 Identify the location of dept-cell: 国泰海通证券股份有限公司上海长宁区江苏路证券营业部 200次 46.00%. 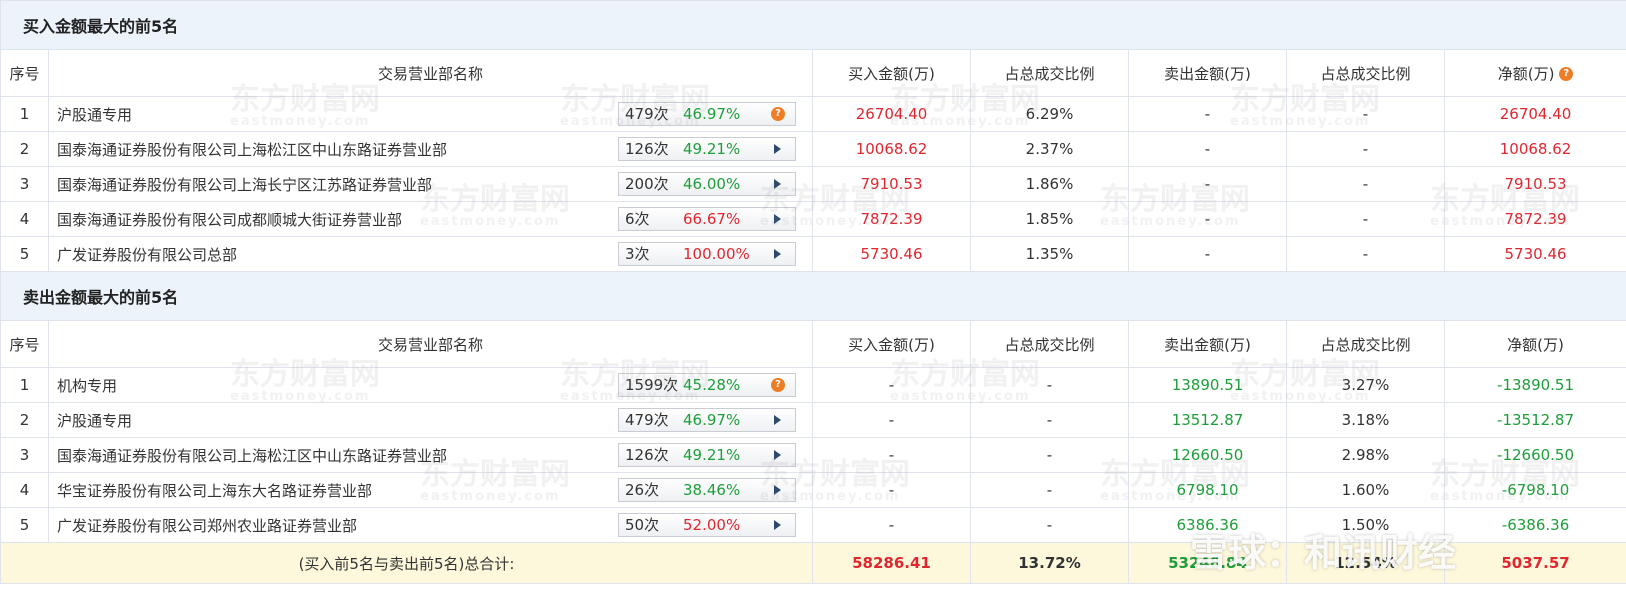
(430, 184).